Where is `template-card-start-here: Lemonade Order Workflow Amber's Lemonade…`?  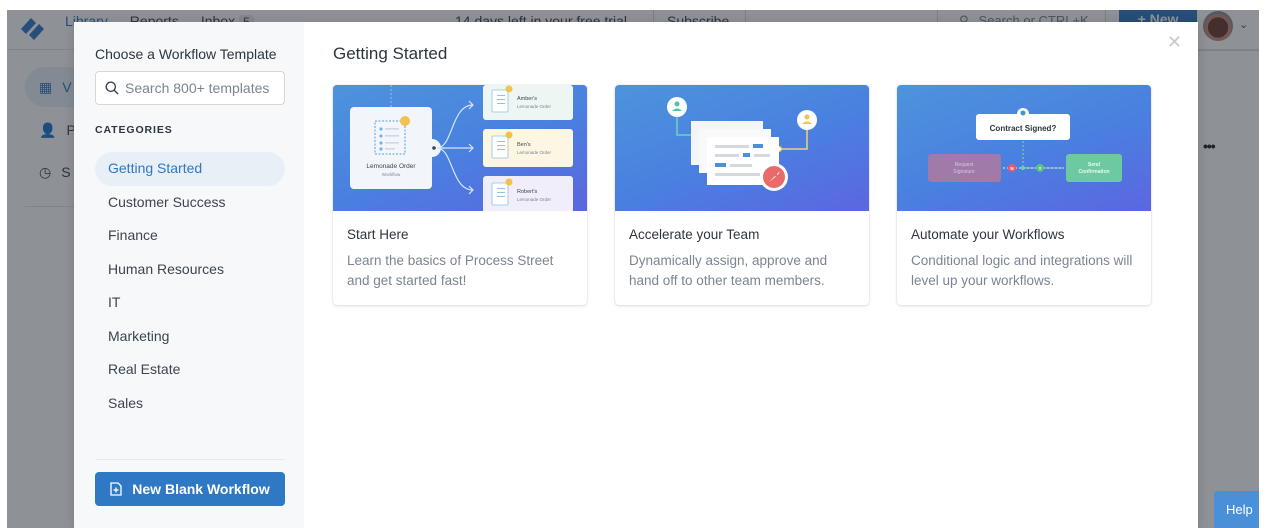 template-card-start-here: Lemonade Order Workflow Amber's Lemonade… is located at coordinates (460, 195).